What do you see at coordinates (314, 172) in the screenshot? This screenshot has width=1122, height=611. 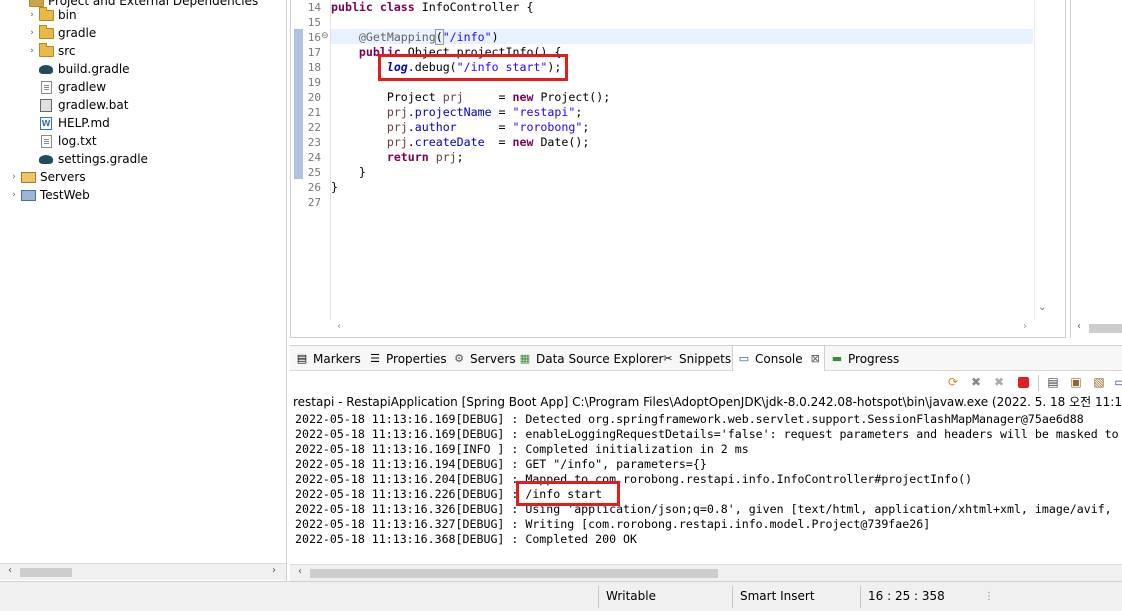 I see `line-number: 25` at bounding box center [314, 172].